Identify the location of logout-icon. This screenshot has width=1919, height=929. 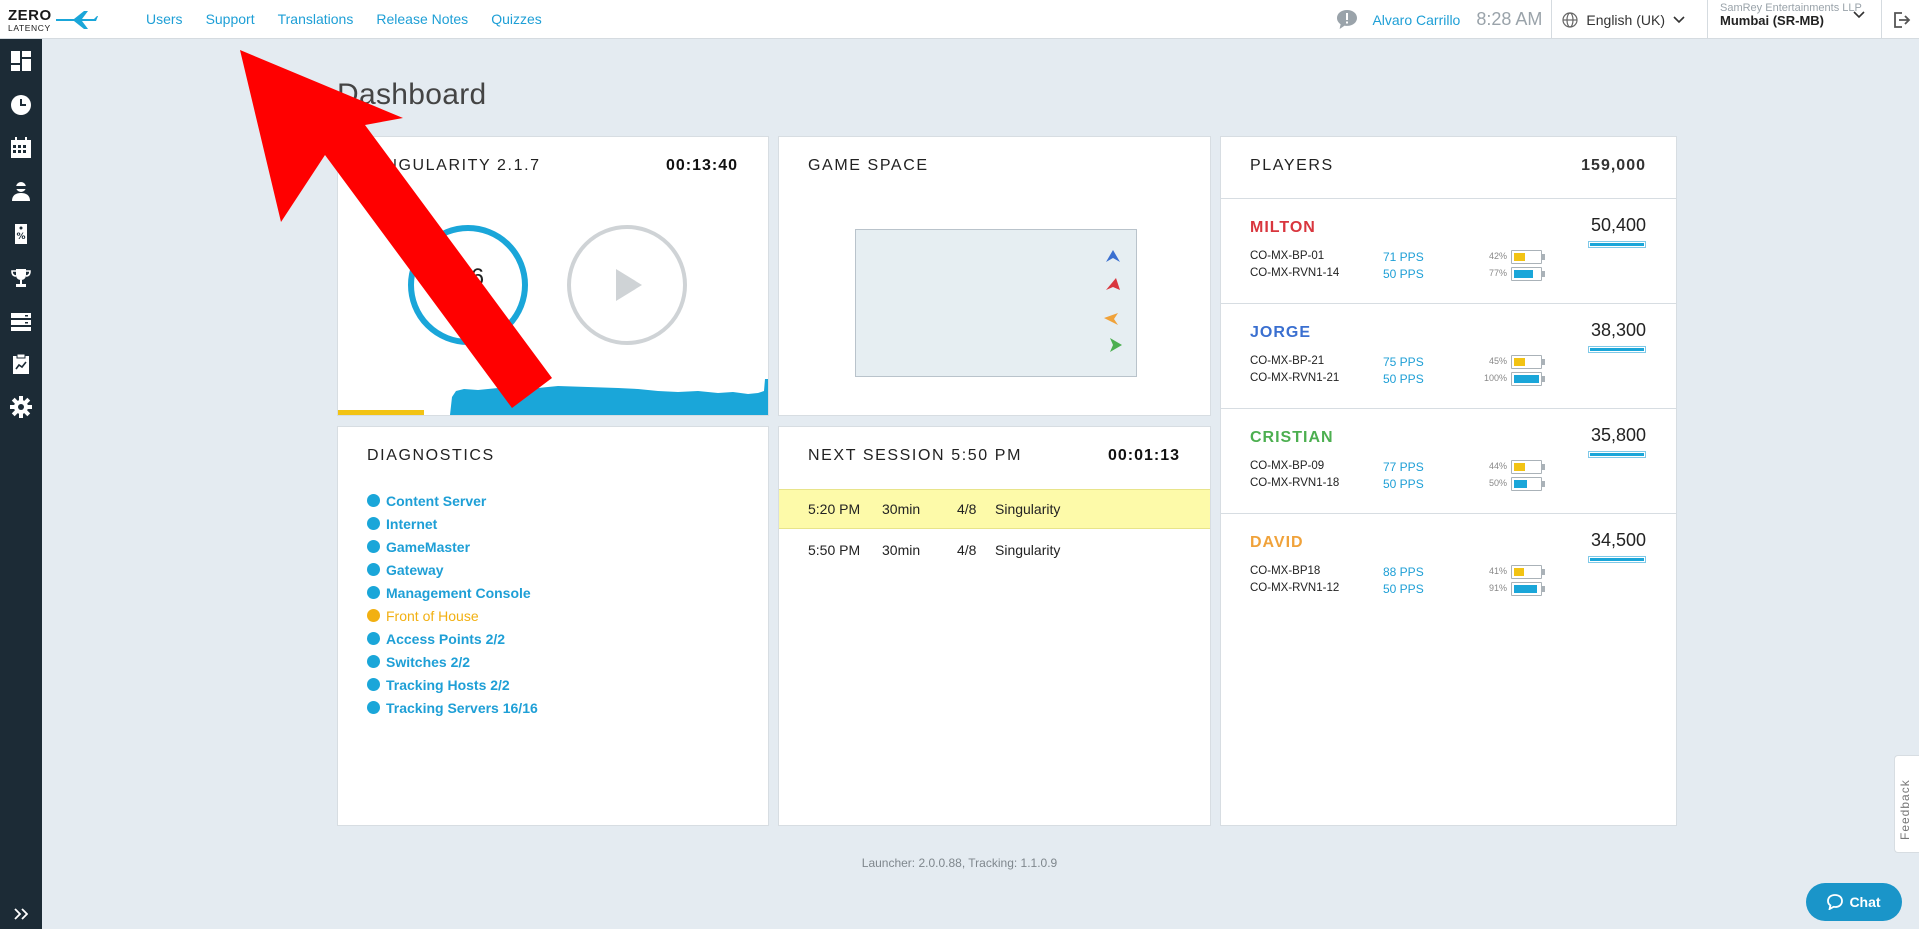
(1901, 19).